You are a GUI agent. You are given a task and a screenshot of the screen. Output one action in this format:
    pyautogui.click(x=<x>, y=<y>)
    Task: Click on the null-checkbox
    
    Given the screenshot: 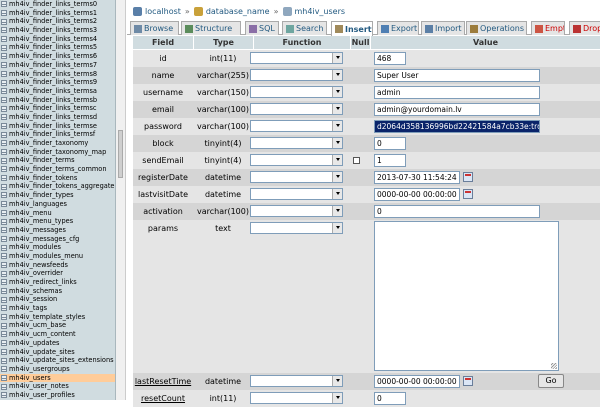 What is the action you would take?
    pyautogui.click(x=356, y=160)
    